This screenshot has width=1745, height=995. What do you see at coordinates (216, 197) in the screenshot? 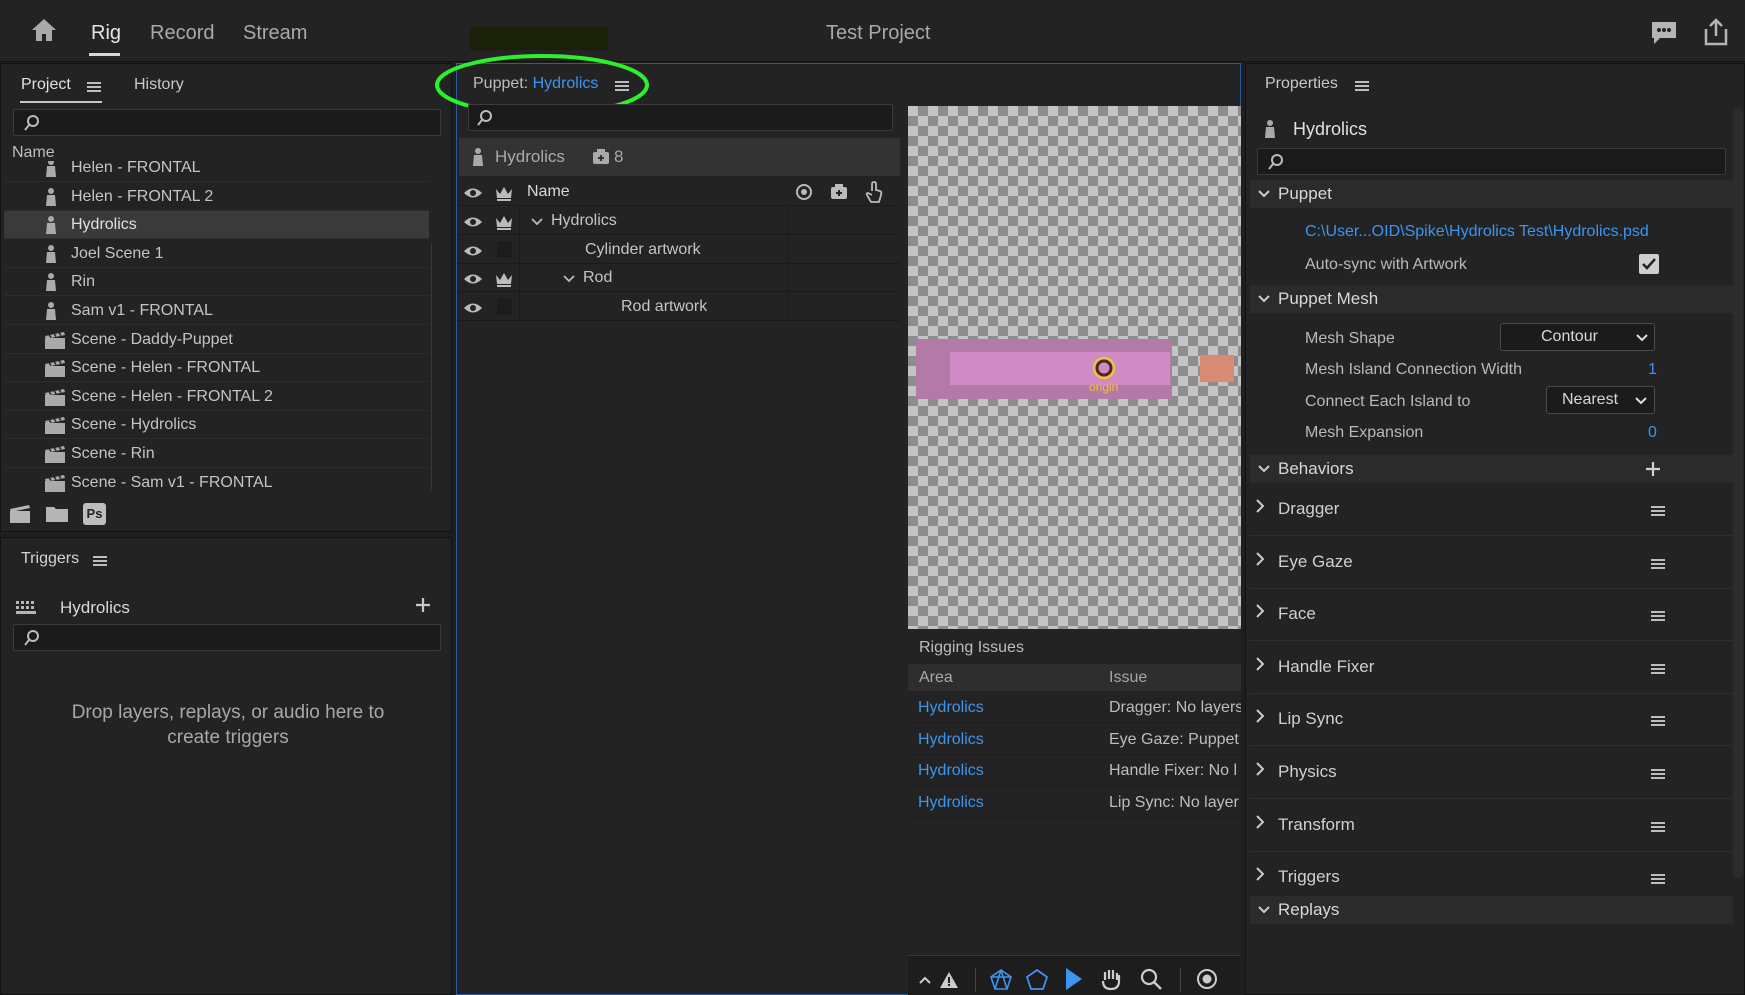
I see `project-list-item: Helen - FRONTAL 2` at bounding box center [216, 197].